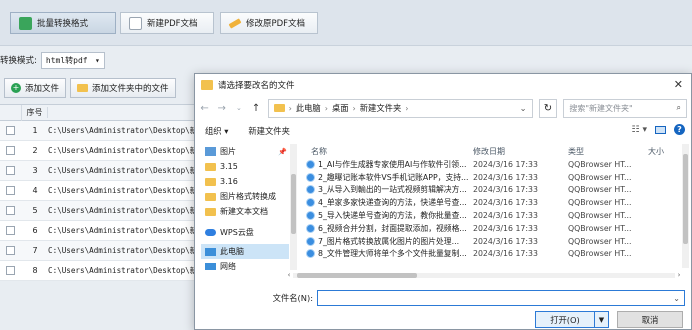 This screenshot has width=692, height=330. Describe the element at coordinates (228, 266) in the screenshot. I see `nav-item-label: 网络` at that location.